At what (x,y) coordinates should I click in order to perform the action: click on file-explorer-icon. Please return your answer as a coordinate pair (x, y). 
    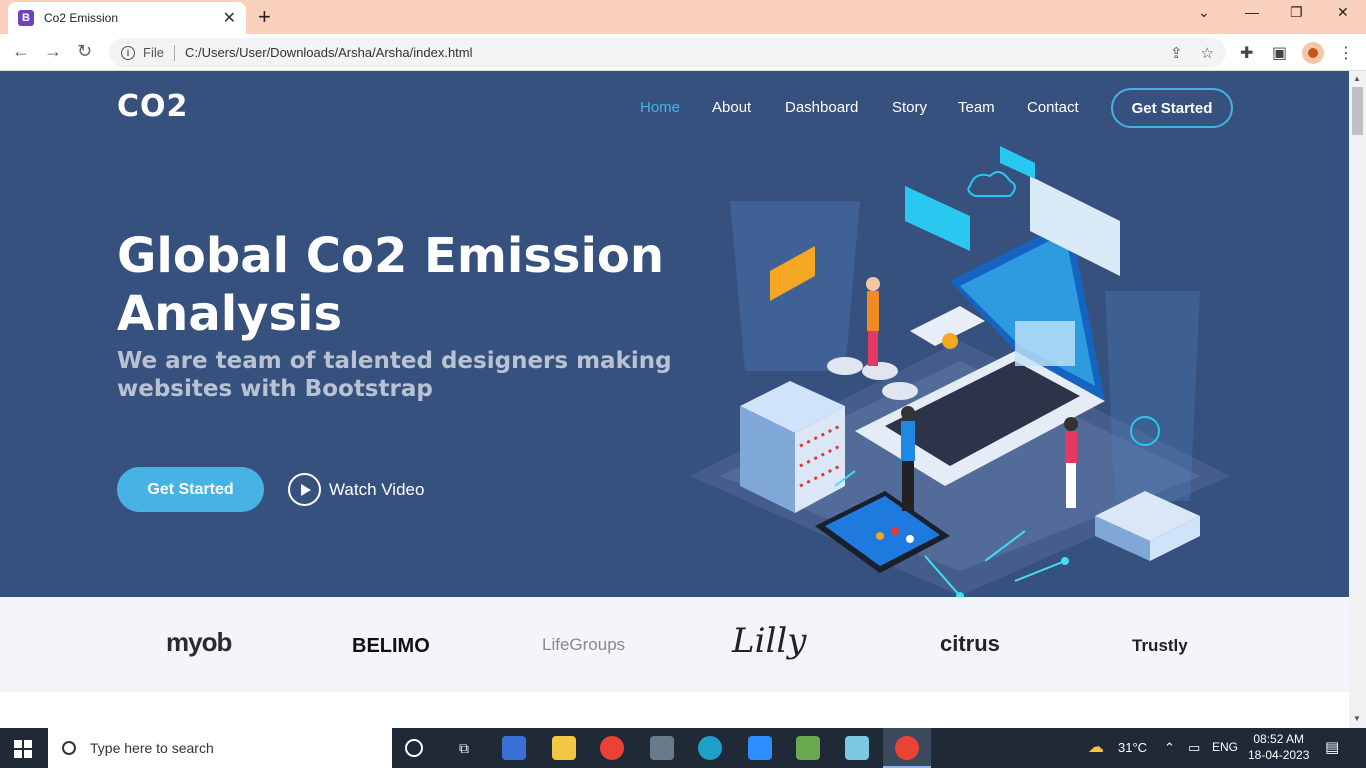
    Looking at the image, I should click on (564, 748).